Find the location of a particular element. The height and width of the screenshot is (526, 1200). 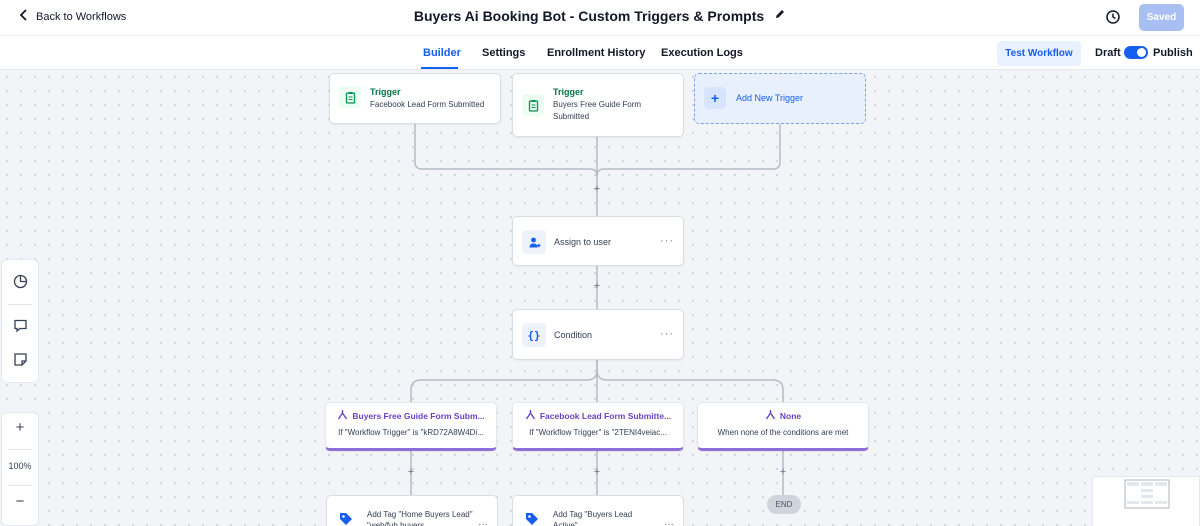

publish-label: Publish is located at coordinates (1173, 53).